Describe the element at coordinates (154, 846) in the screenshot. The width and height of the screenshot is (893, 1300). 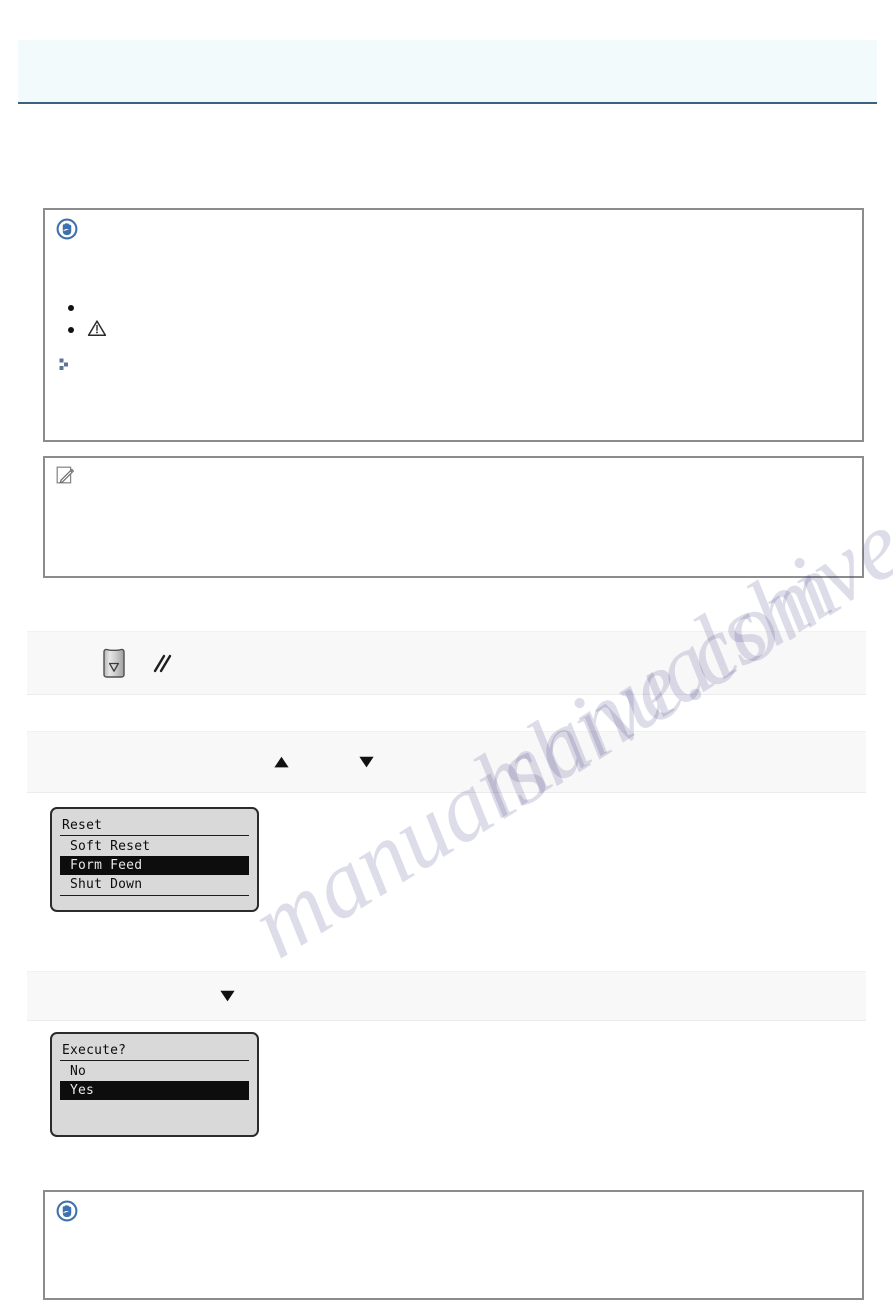
I see `lcd-menu-item-soft-reset: Soft Reset` at that location.